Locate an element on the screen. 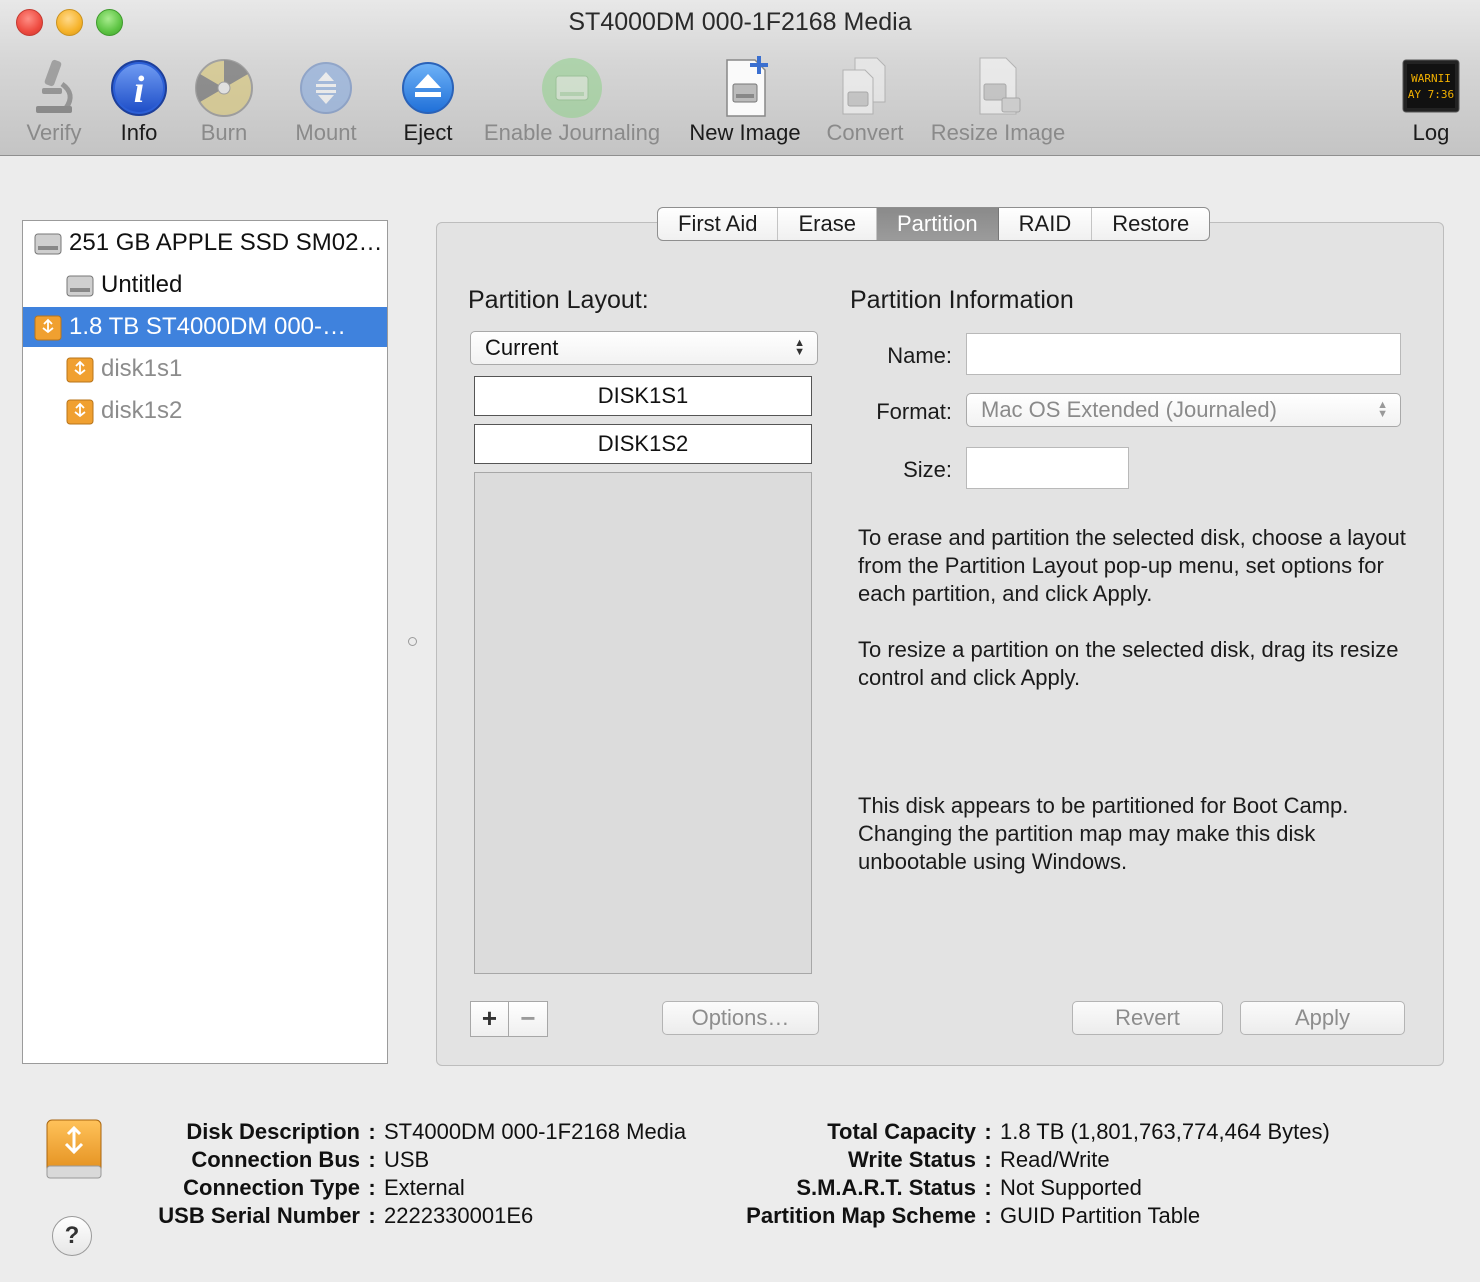 This screenshot has width=1480, height=1282. internal-volume-icon is located at coordinates (80, 286).